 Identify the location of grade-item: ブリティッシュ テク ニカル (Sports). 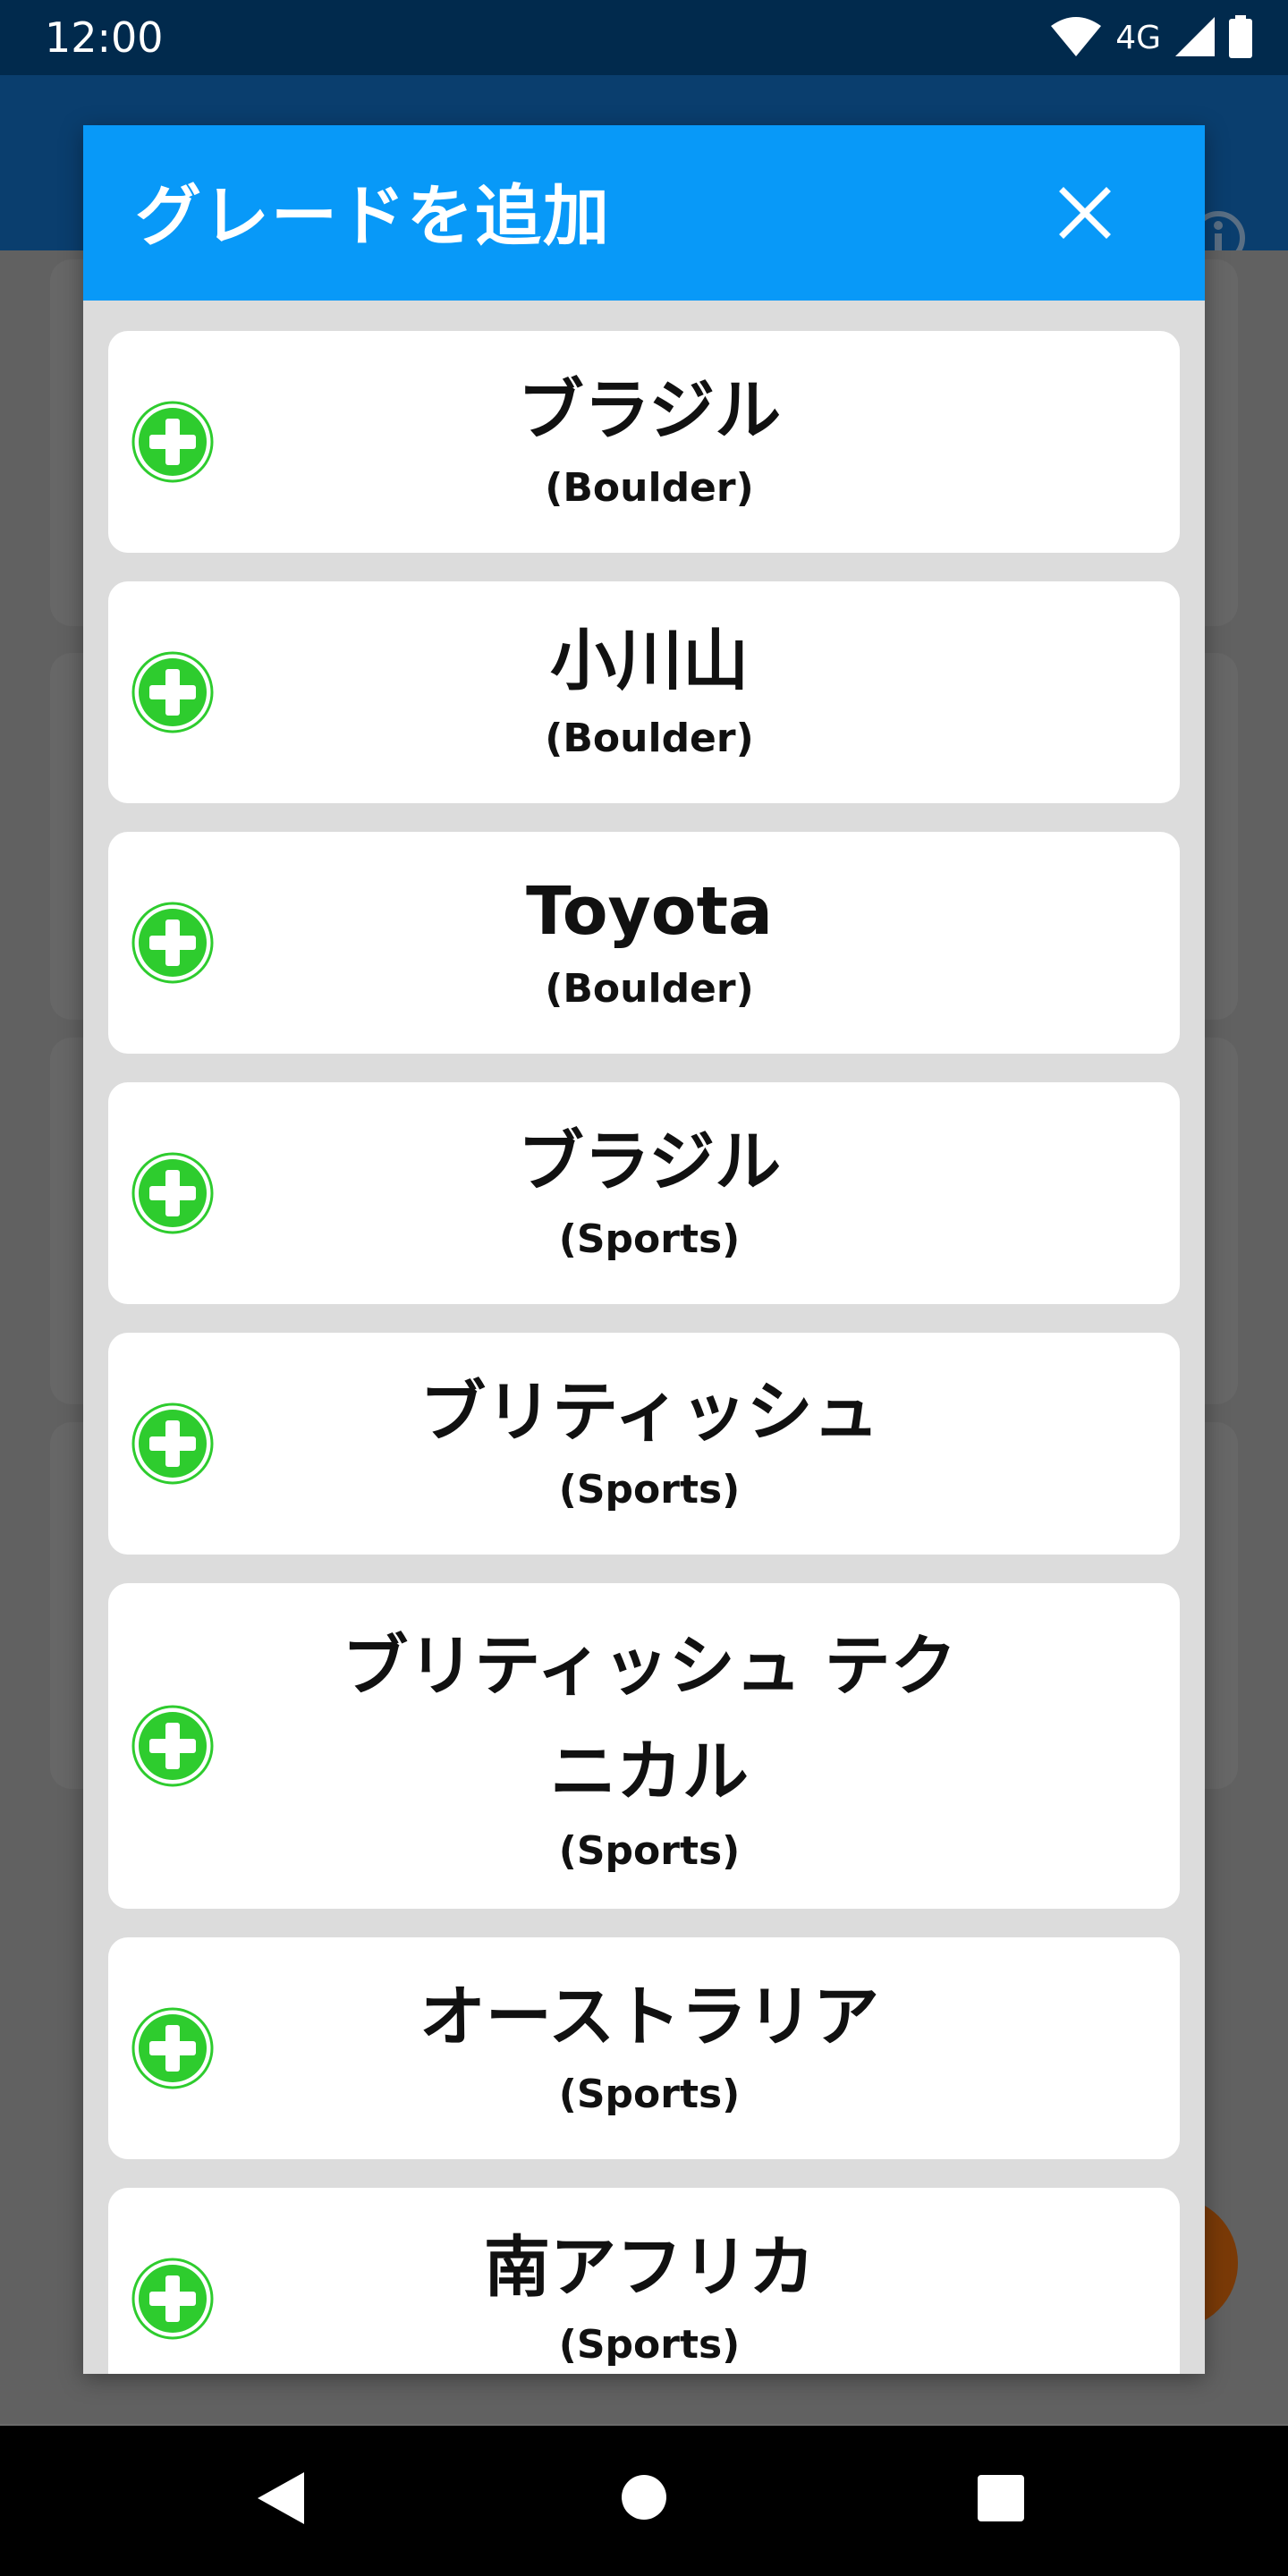
(644, 1746).